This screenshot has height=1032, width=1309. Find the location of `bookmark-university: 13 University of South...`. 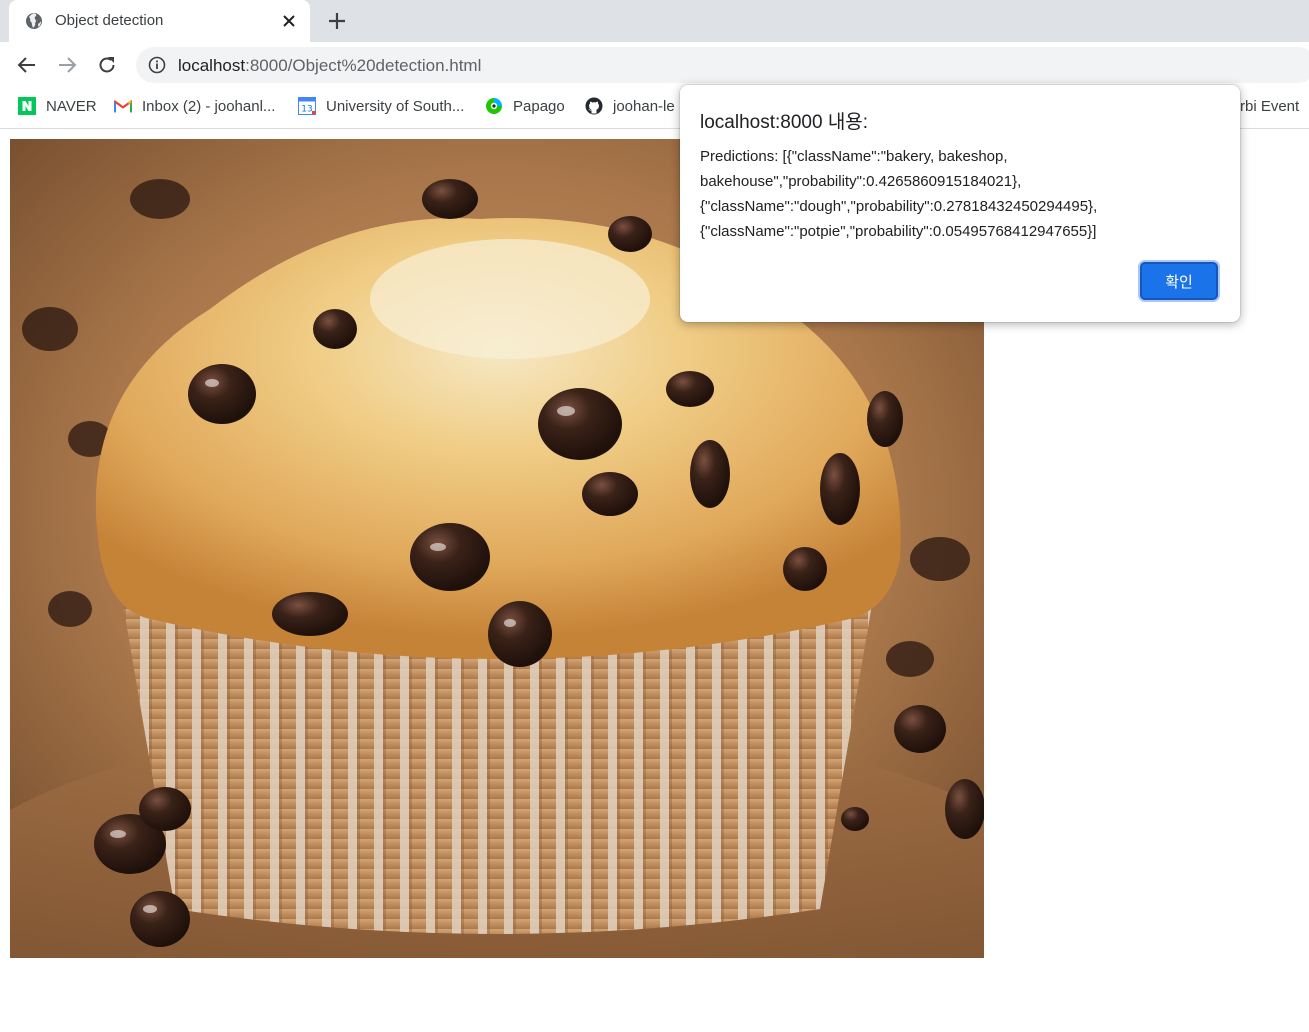

bookmark-university: 13 University of South... is located at coordinates (381, 106).